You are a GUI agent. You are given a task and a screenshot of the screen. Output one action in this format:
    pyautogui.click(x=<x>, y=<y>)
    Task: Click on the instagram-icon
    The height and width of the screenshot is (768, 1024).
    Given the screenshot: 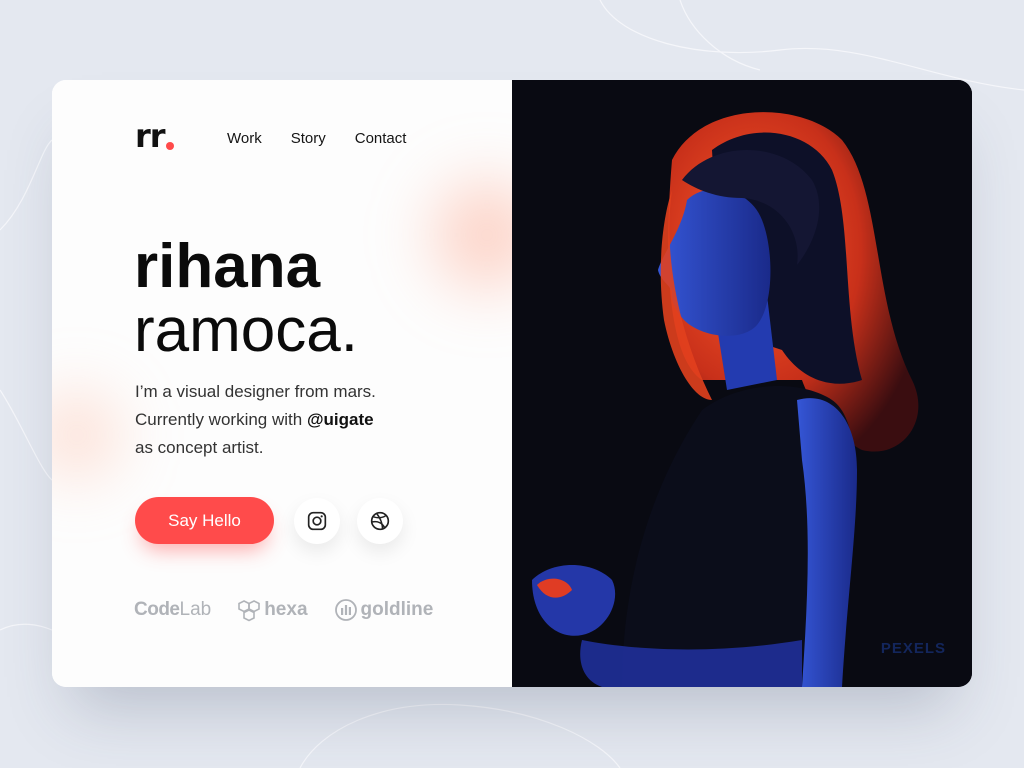 What is the action you would take?
    pyautogui.click(x=317, y=521)
    